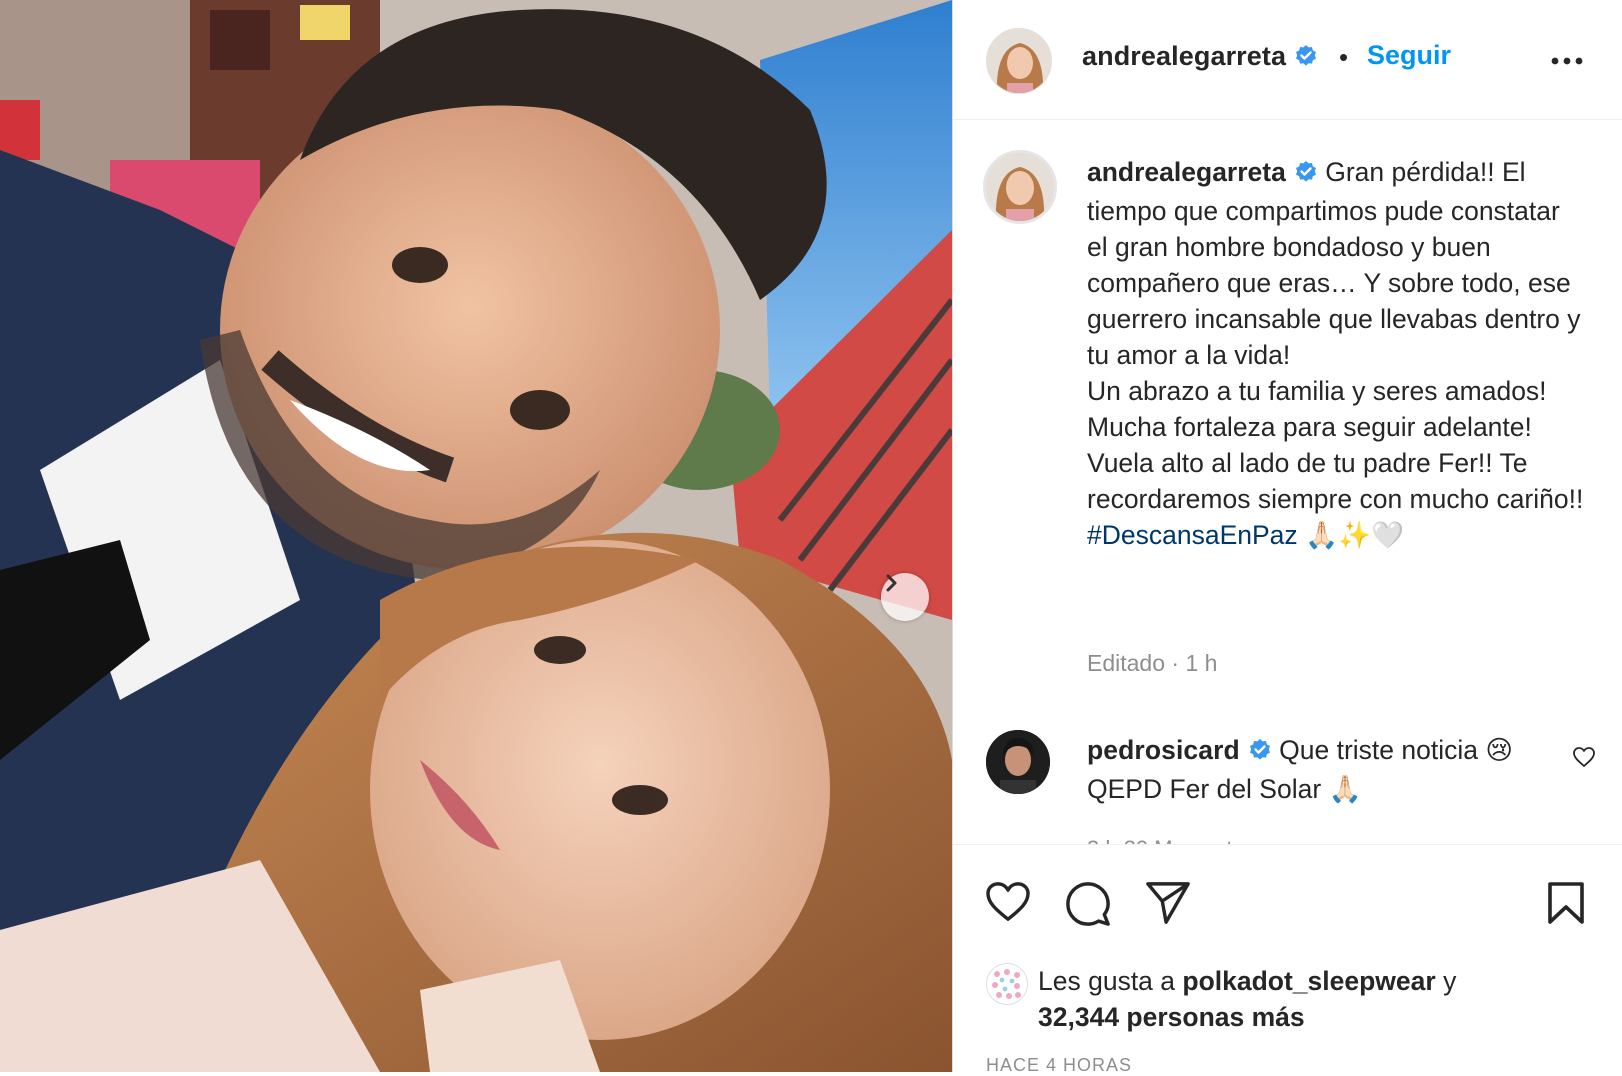  Describe the element at coordinates (1018, 762) in the screenshot. I see `commenter-avatar` at that location.